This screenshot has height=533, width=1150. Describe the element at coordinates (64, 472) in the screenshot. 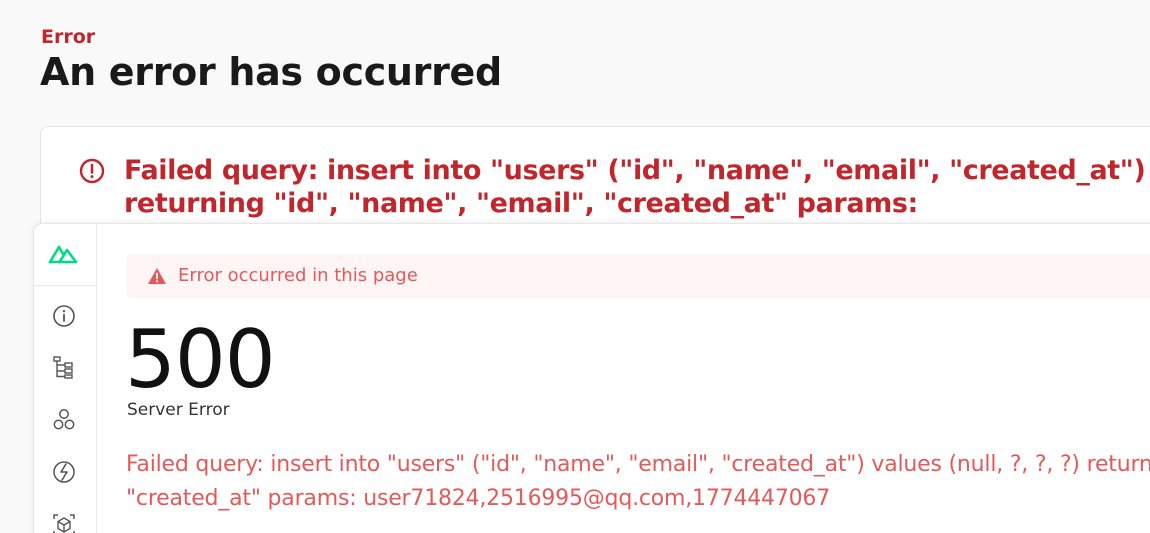

I see `hooks-icon` at that location.